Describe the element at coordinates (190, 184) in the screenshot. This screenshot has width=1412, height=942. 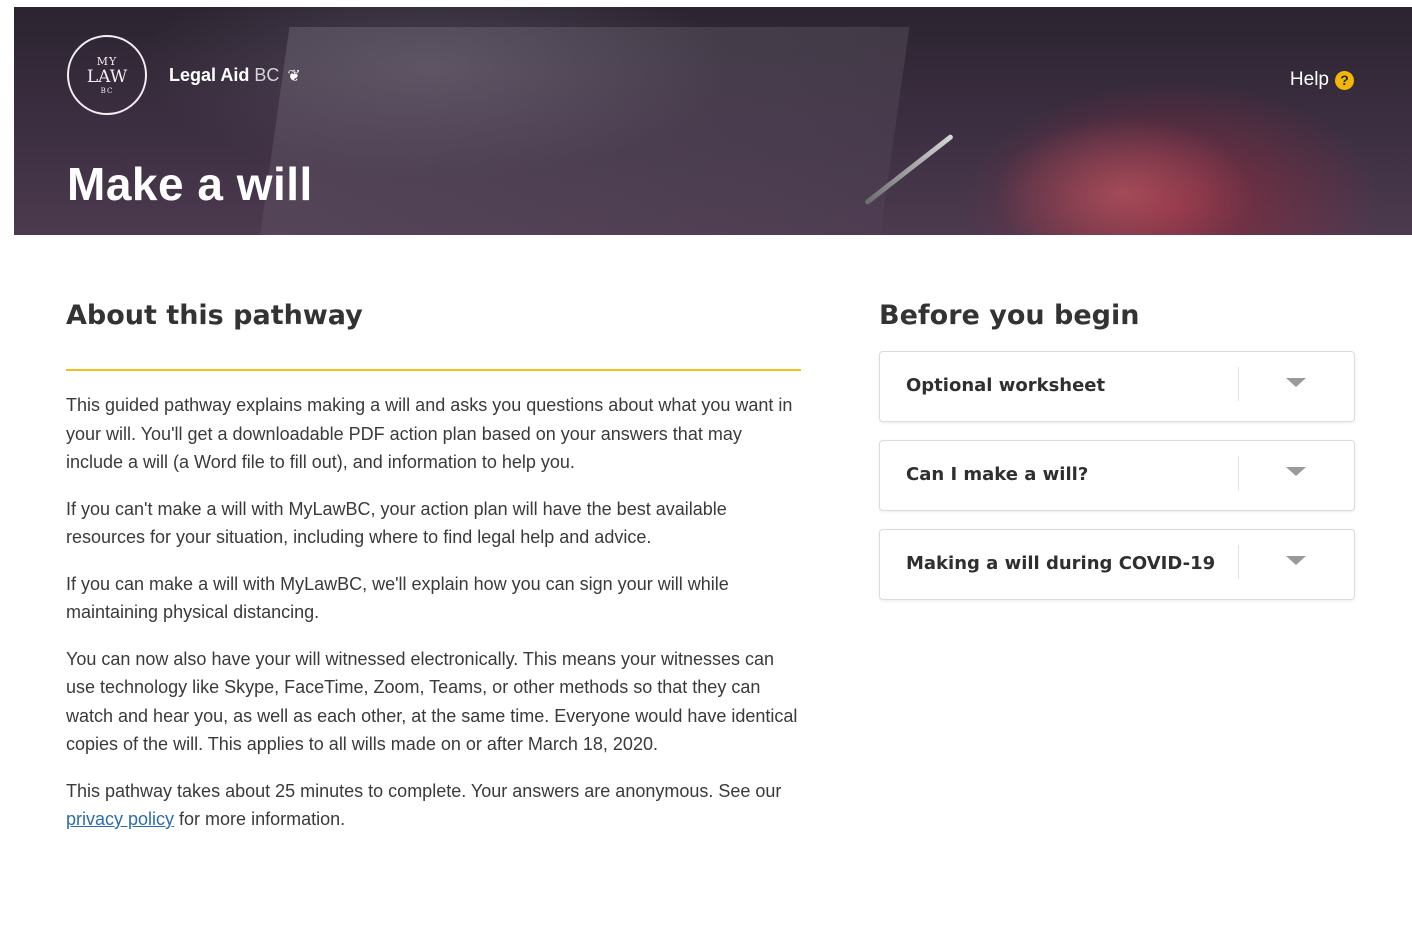
I see `page-title: Make a will` at that location.